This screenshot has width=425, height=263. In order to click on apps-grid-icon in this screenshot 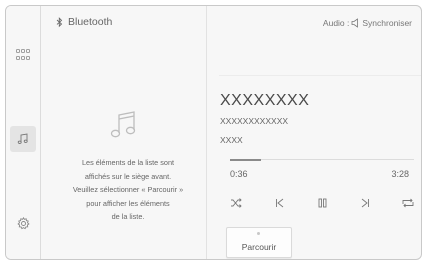, I will do `click(23, 54)`.